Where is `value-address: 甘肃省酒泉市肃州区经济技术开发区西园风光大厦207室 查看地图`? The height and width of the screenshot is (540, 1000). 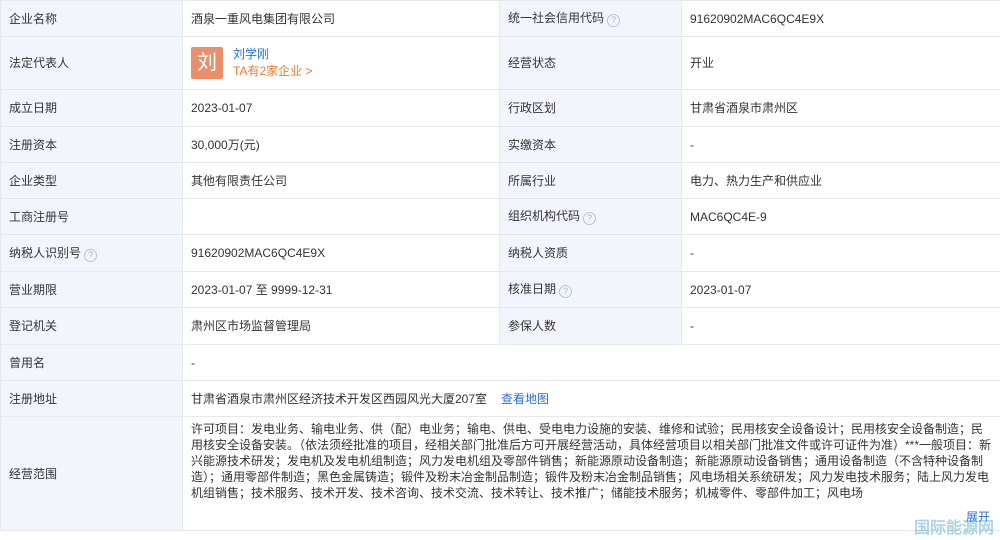
value-address: 甘肃省酒泉市肃州区经济技术开发区西园风光大厦207室 查看地图 is located at coordinates (591, 398).